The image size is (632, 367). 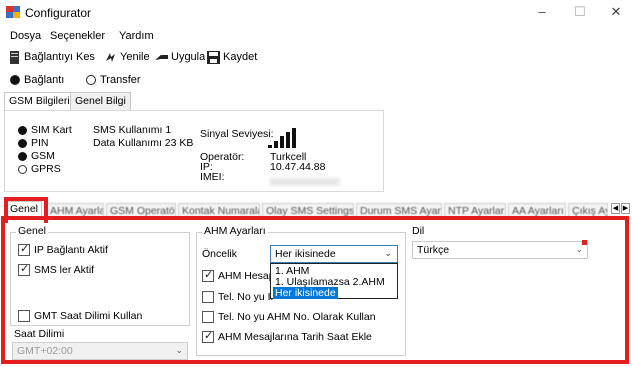 I want to click on app-icon, so click(x=13, y=12).